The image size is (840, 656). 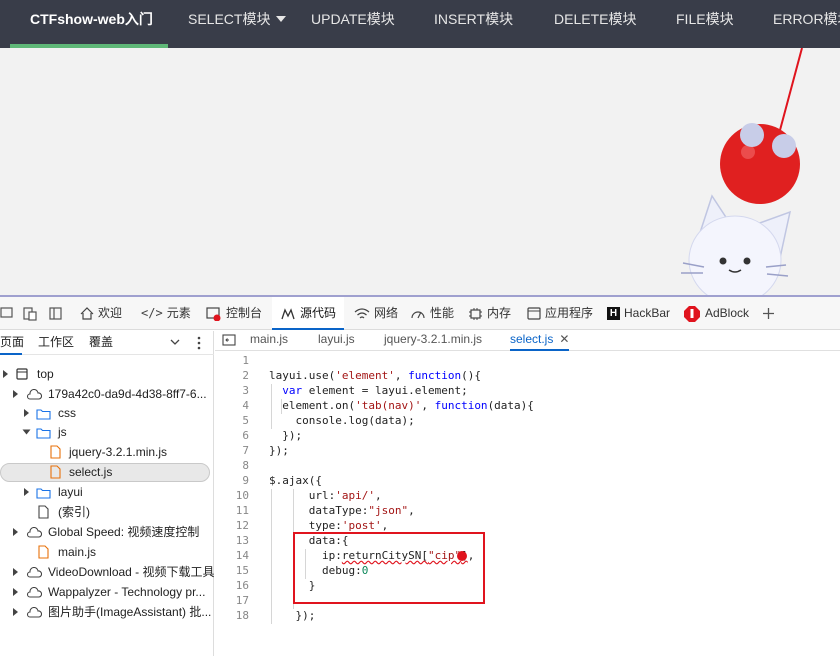 I want to click on code-line: console.log(data);, so click(x=342, y=420).